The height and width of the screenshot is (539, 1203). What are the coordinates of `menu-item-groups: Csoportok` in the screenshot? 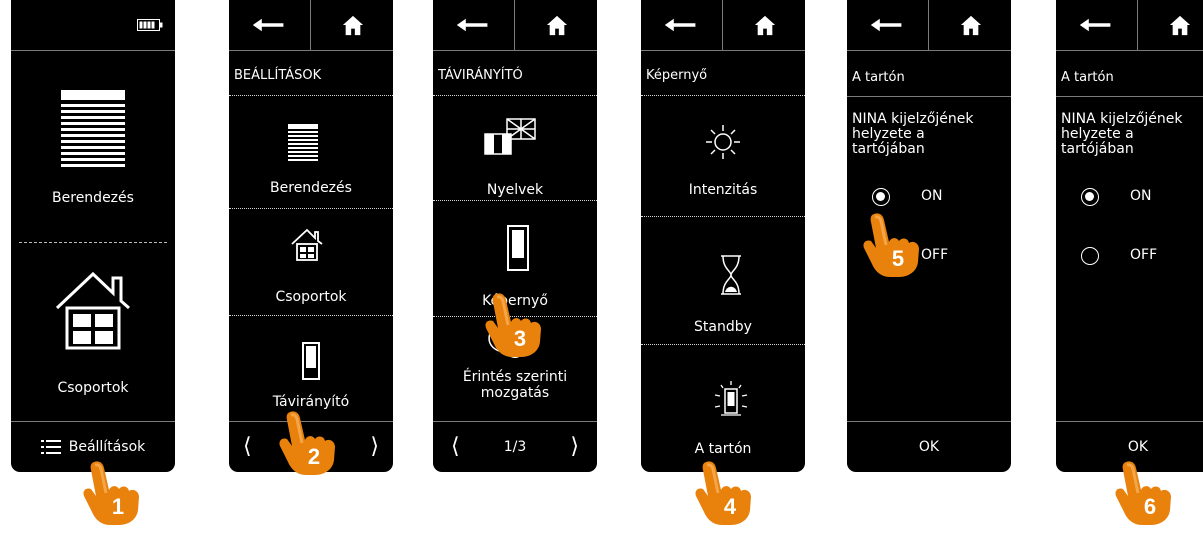 It's located at (311, 262).